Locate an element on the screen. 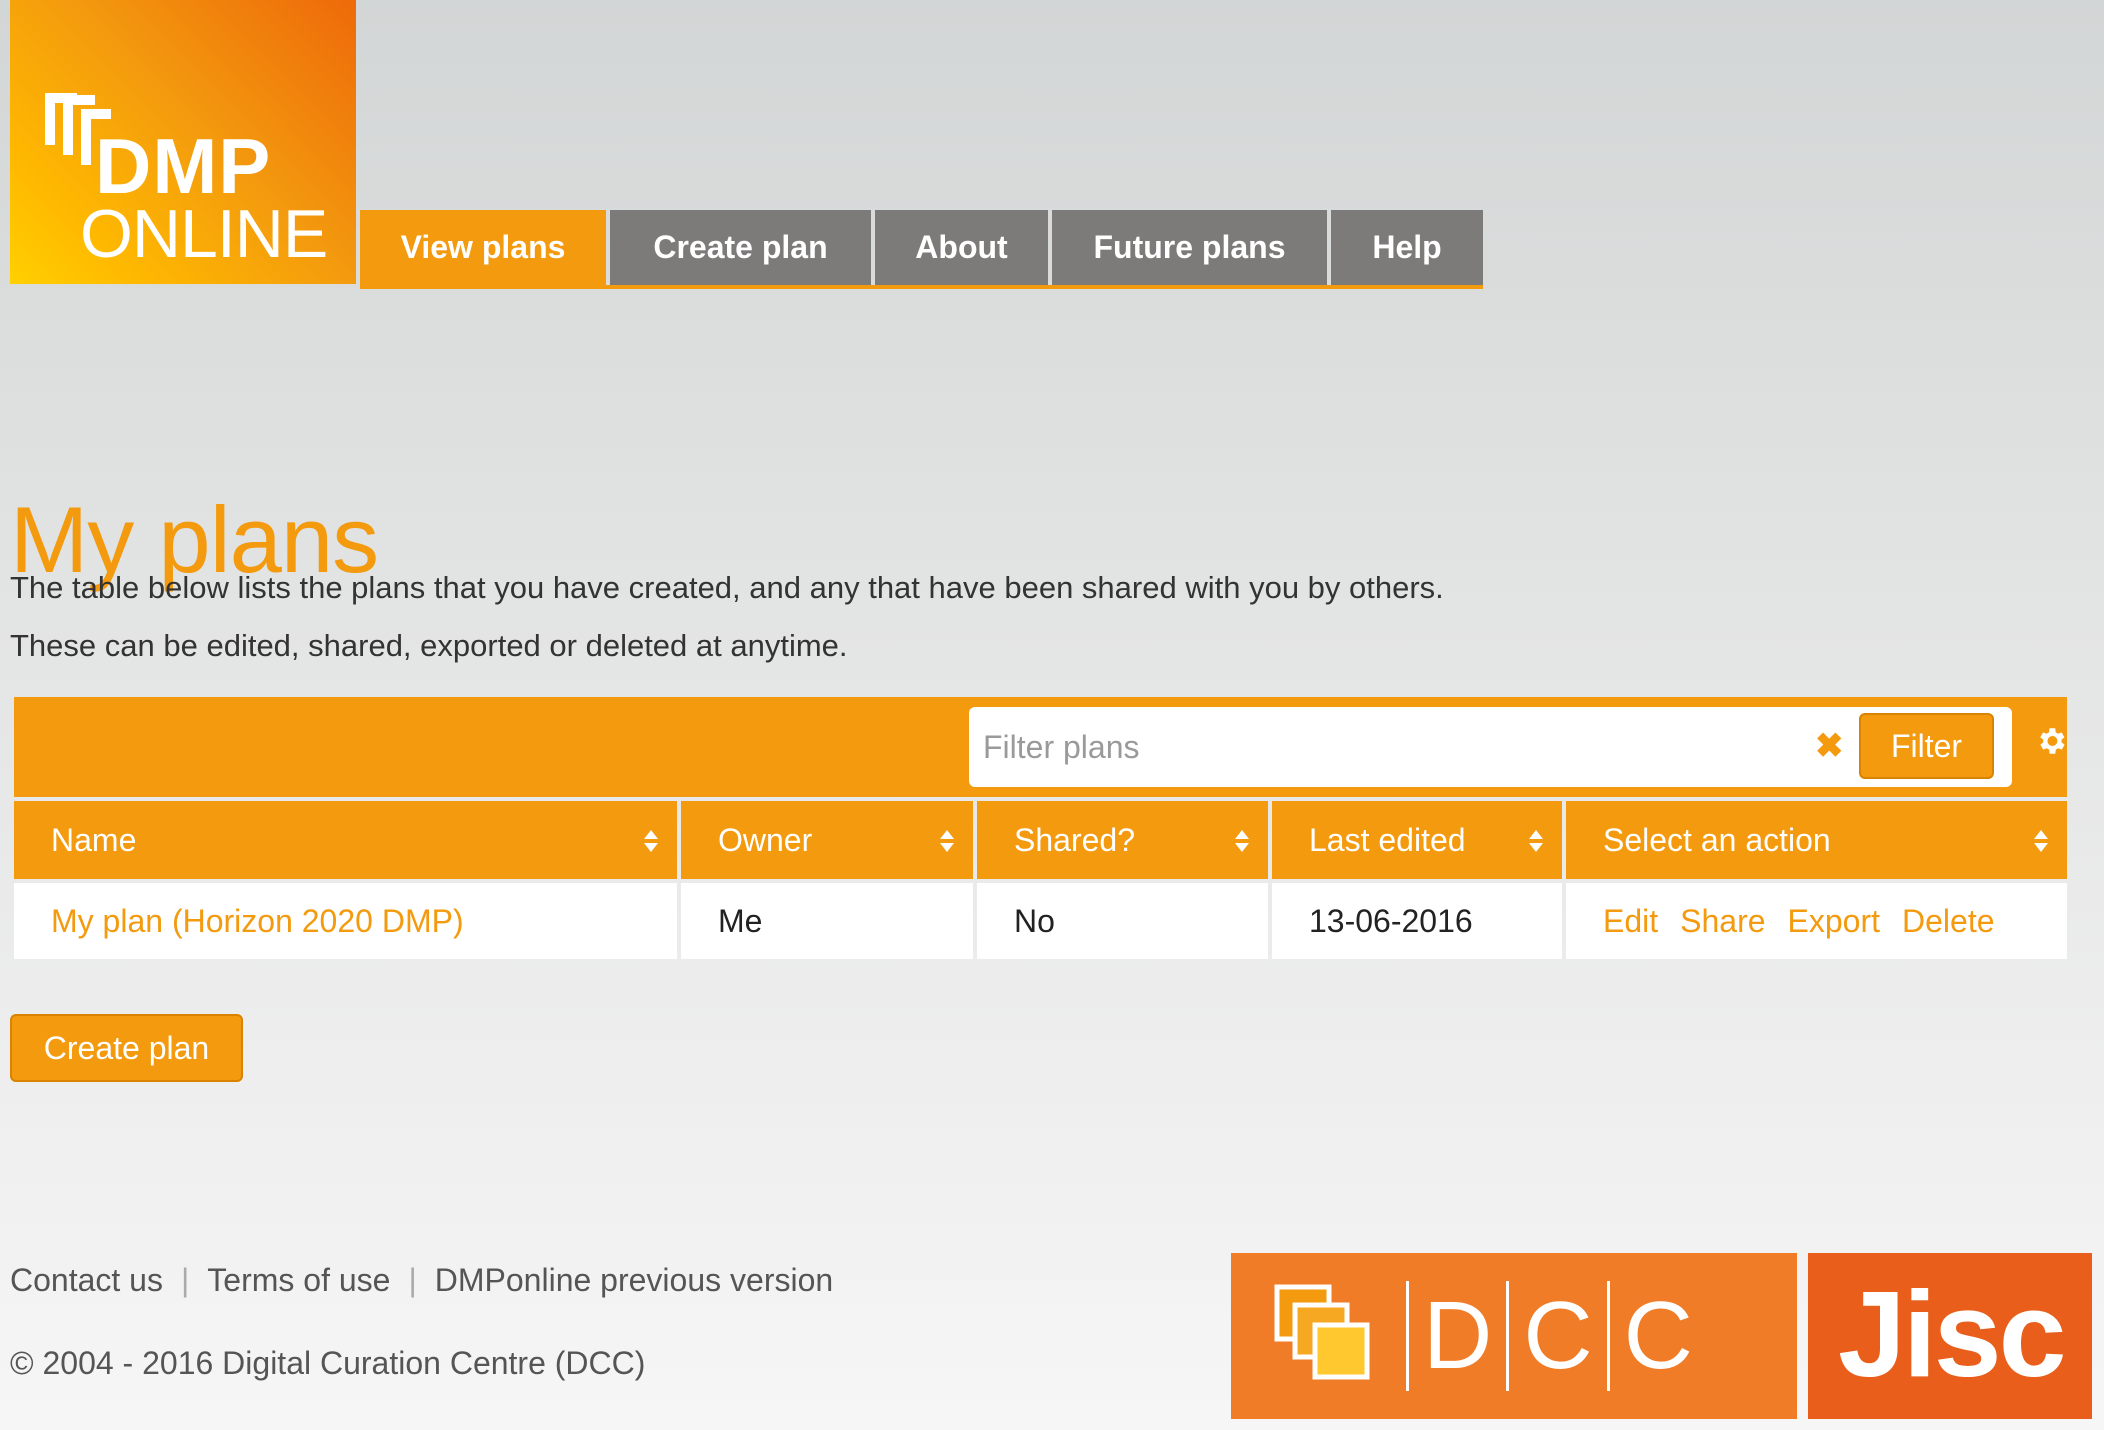 This screenshot has width=2104, height=1430. dcc-letters: D C C is located at coordinates (1556, 1336).